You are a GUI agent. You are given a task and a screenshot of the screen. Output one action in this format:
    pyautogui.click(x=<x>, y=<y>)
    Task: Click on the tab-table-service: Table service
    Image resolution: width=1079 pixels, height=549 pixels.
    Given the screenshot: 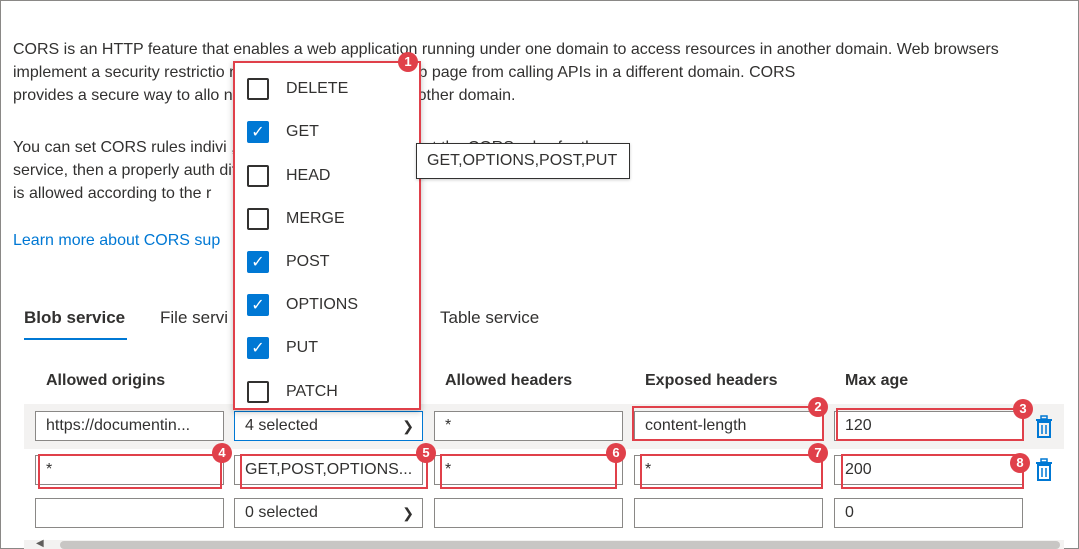 What is the action you would take?
    pyautogui.click(x=489, y=318)
    